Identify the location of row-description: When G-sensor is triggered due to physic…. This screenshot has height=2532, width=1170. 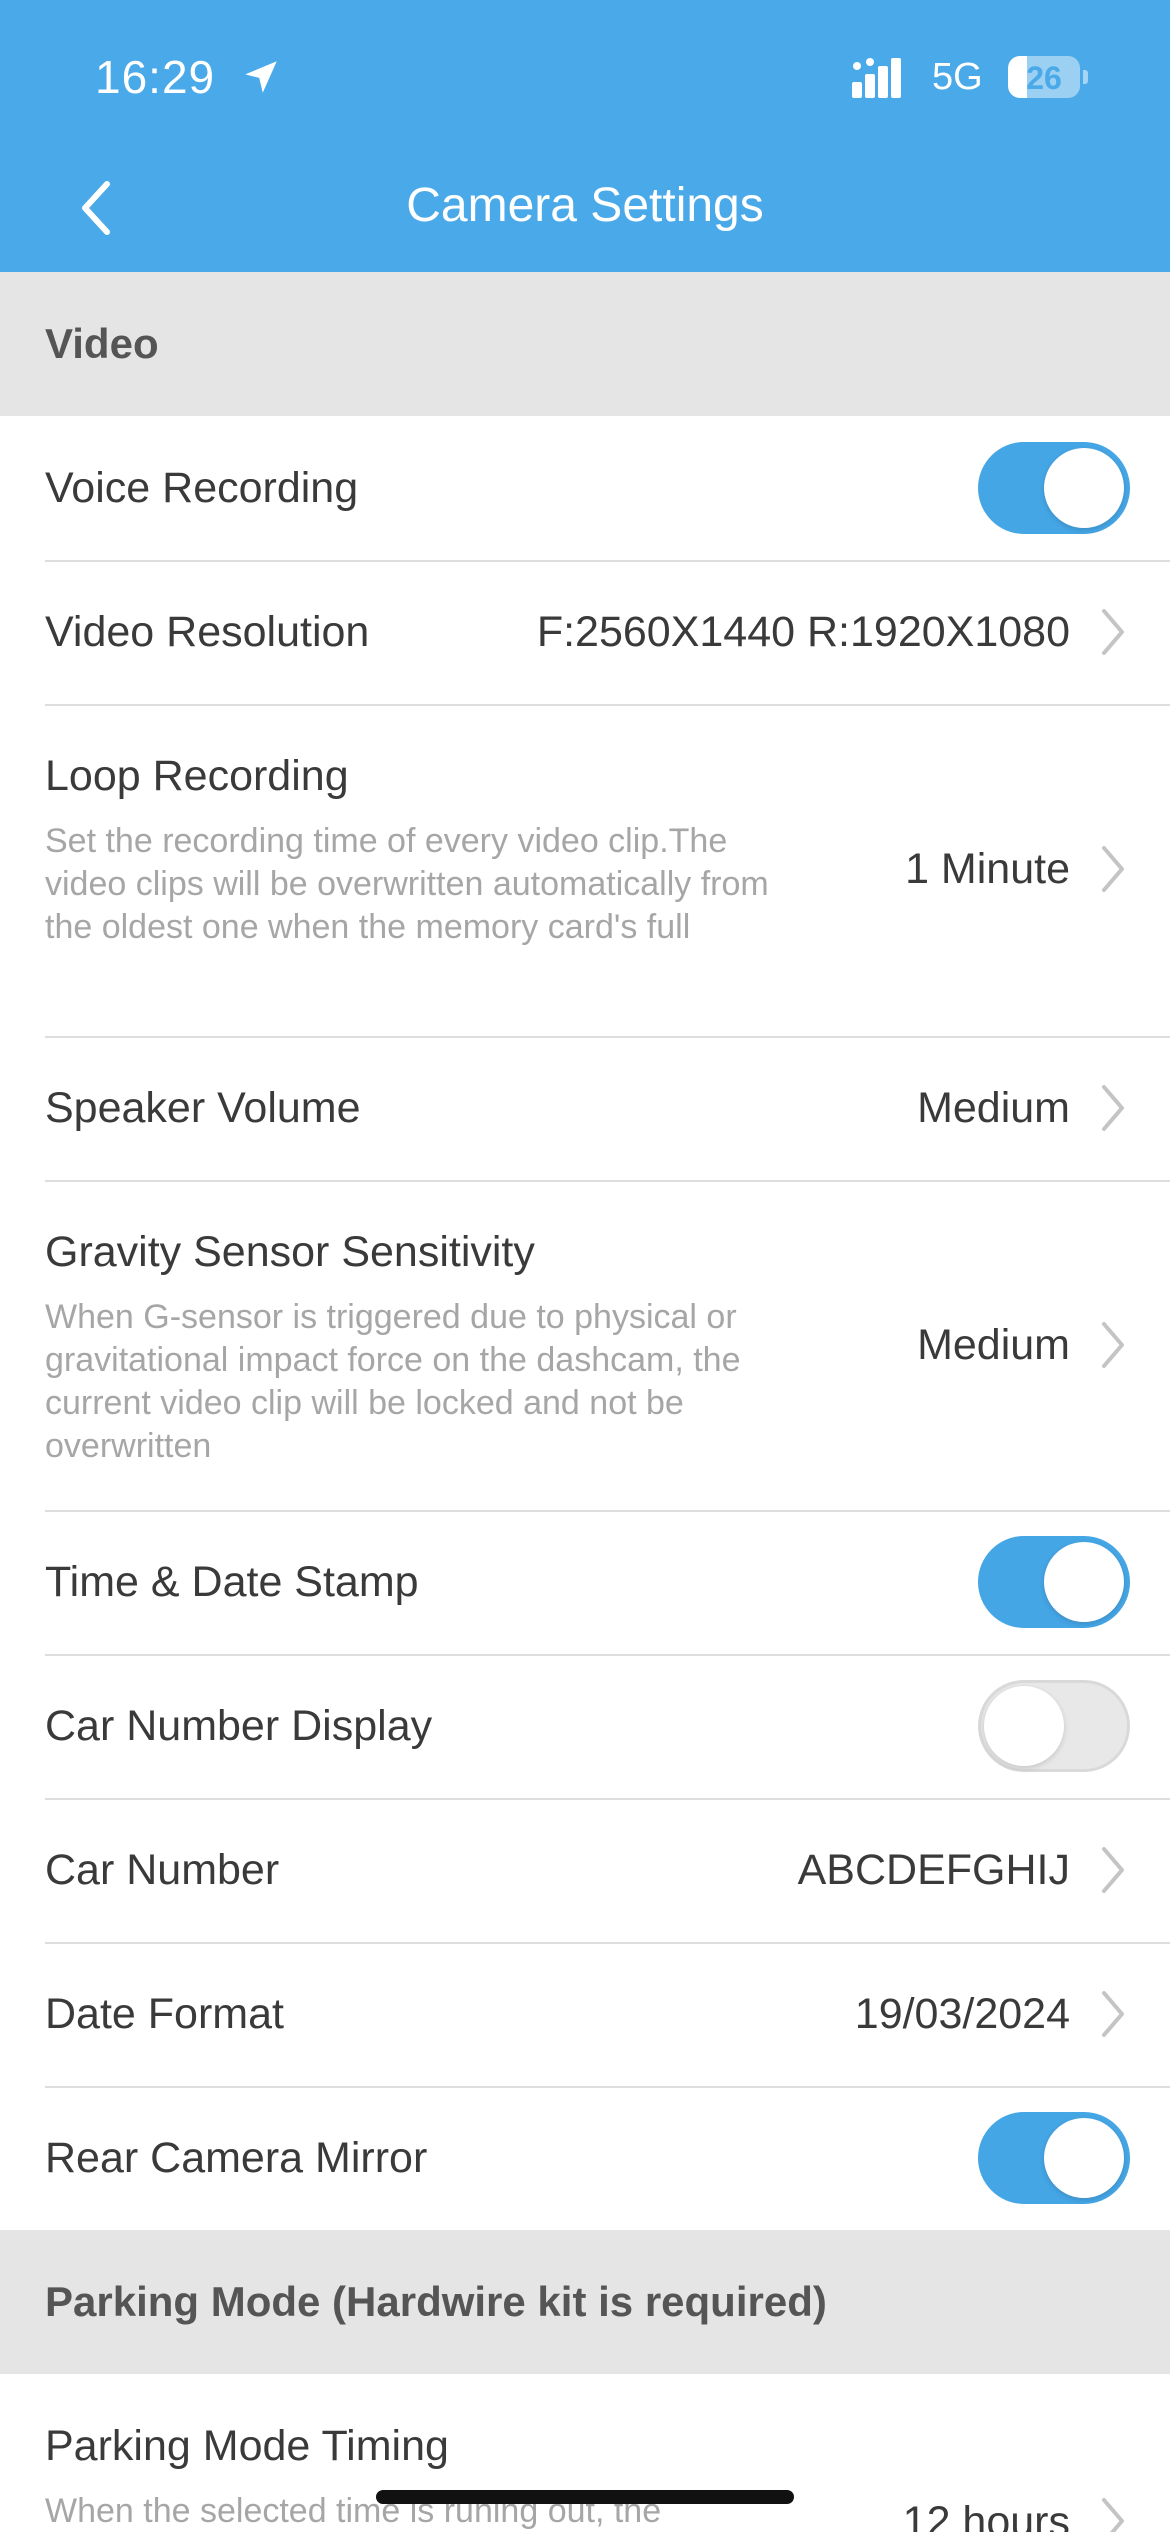
(393, 1381).